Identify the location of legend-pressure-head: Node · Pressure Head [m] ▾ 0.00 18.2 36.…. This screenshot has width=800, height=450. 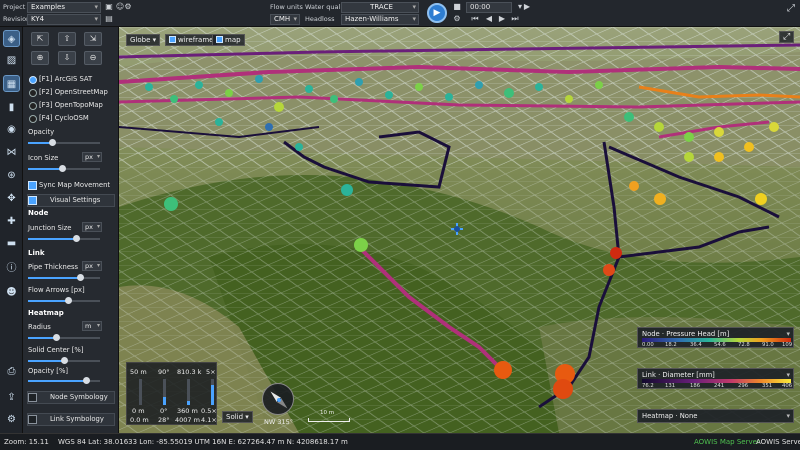
(715, 337).